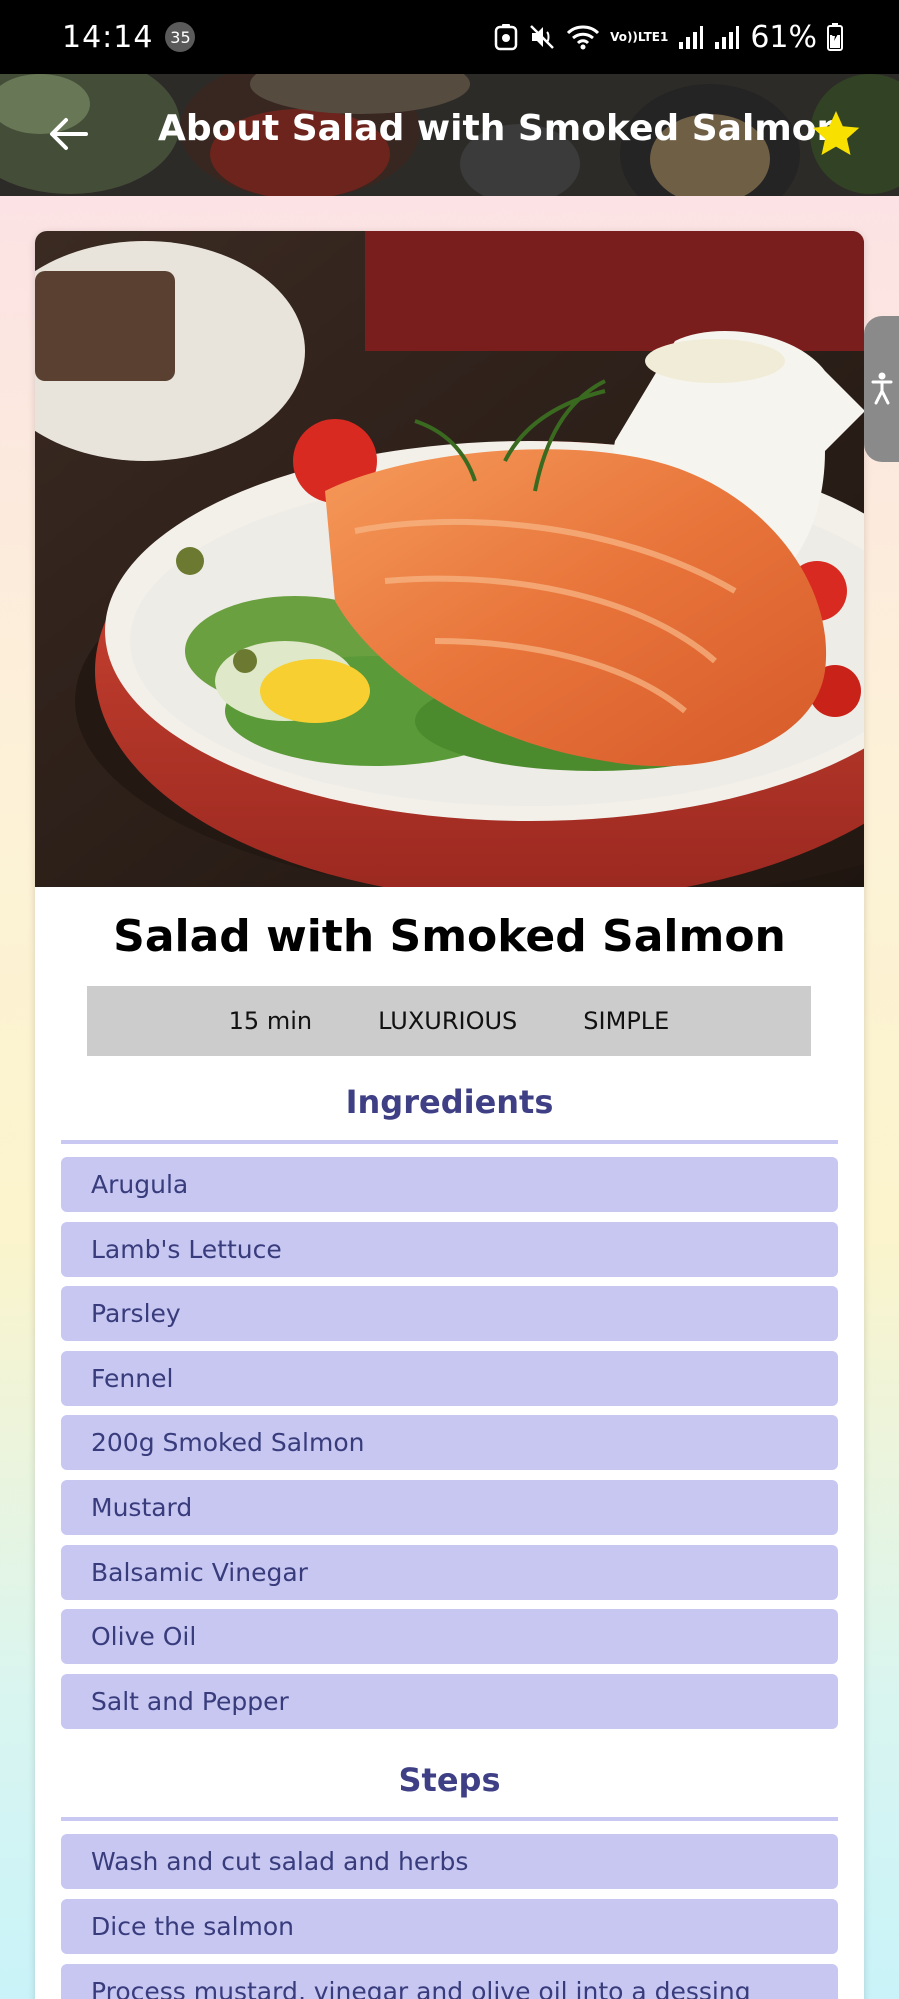 This screenshot has width=899, height=1999. Describe the element at coordinates (449, 1701) in the screenshot. I see `ingredient-item: Salt and Pepper` at that location.